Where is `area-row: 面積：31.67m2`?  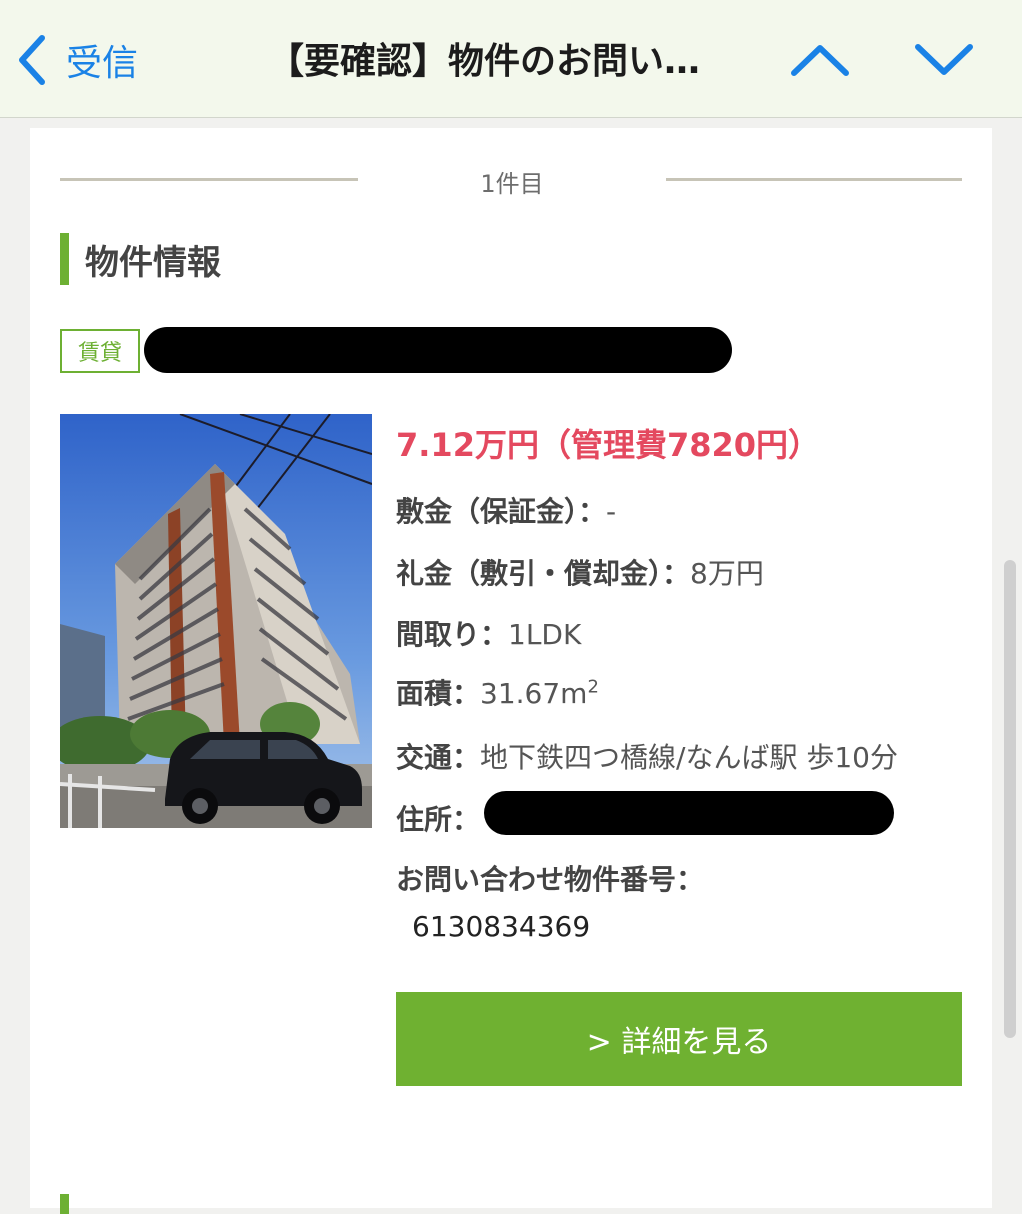 area-row: 面積：31.67m2 is located at coordinates (497, 692).